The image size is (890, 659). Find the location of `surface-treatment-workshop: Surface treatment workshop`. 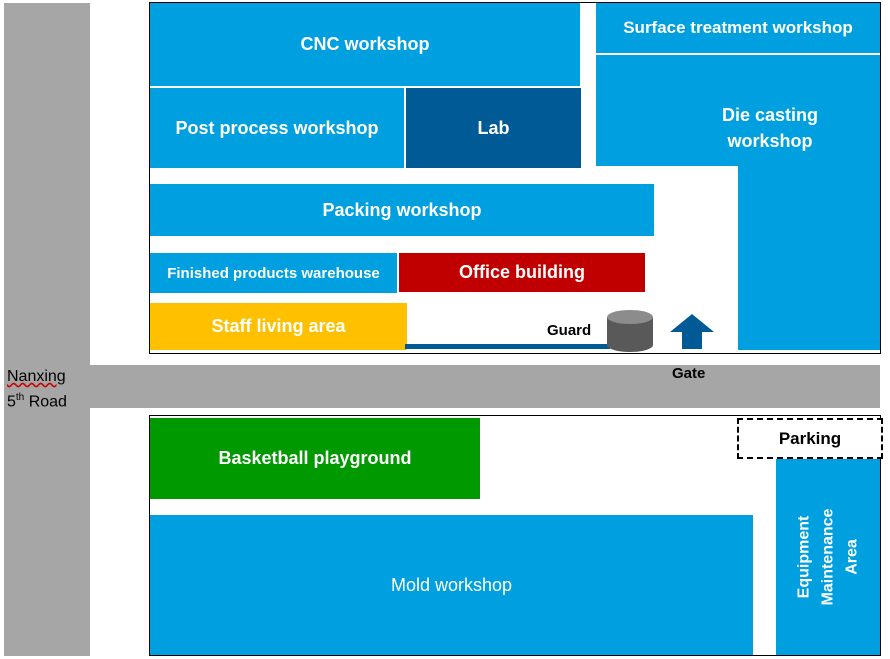

surface-treatment-workshop: Surface treatment workshop is located at coordinates (738, 28).